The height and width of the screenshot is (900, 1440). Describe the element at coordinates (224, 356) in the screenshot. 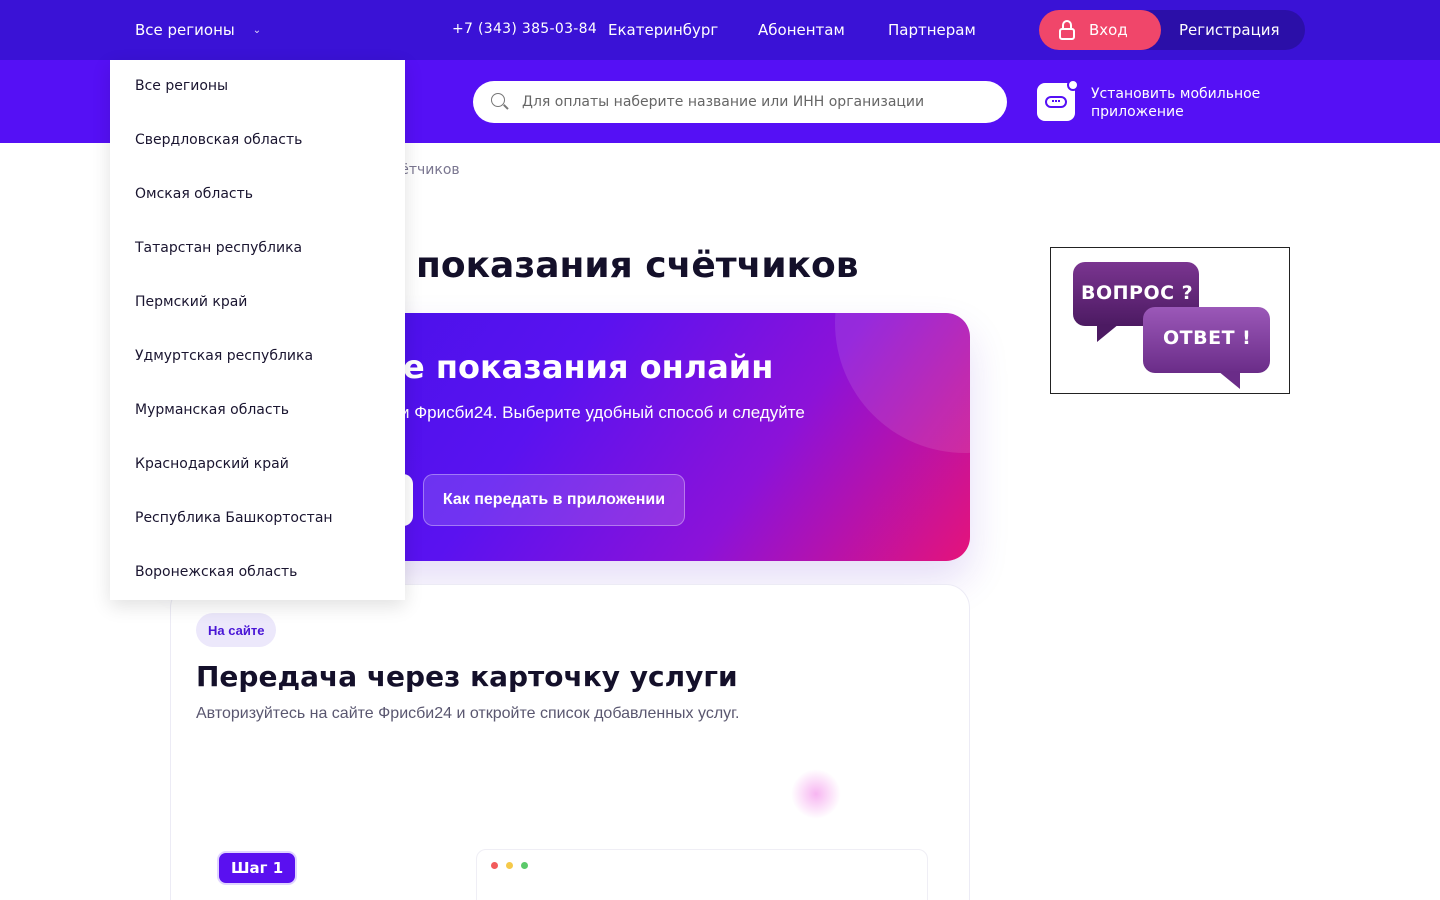

I see `region-option: Удмуртская республика` at that location.